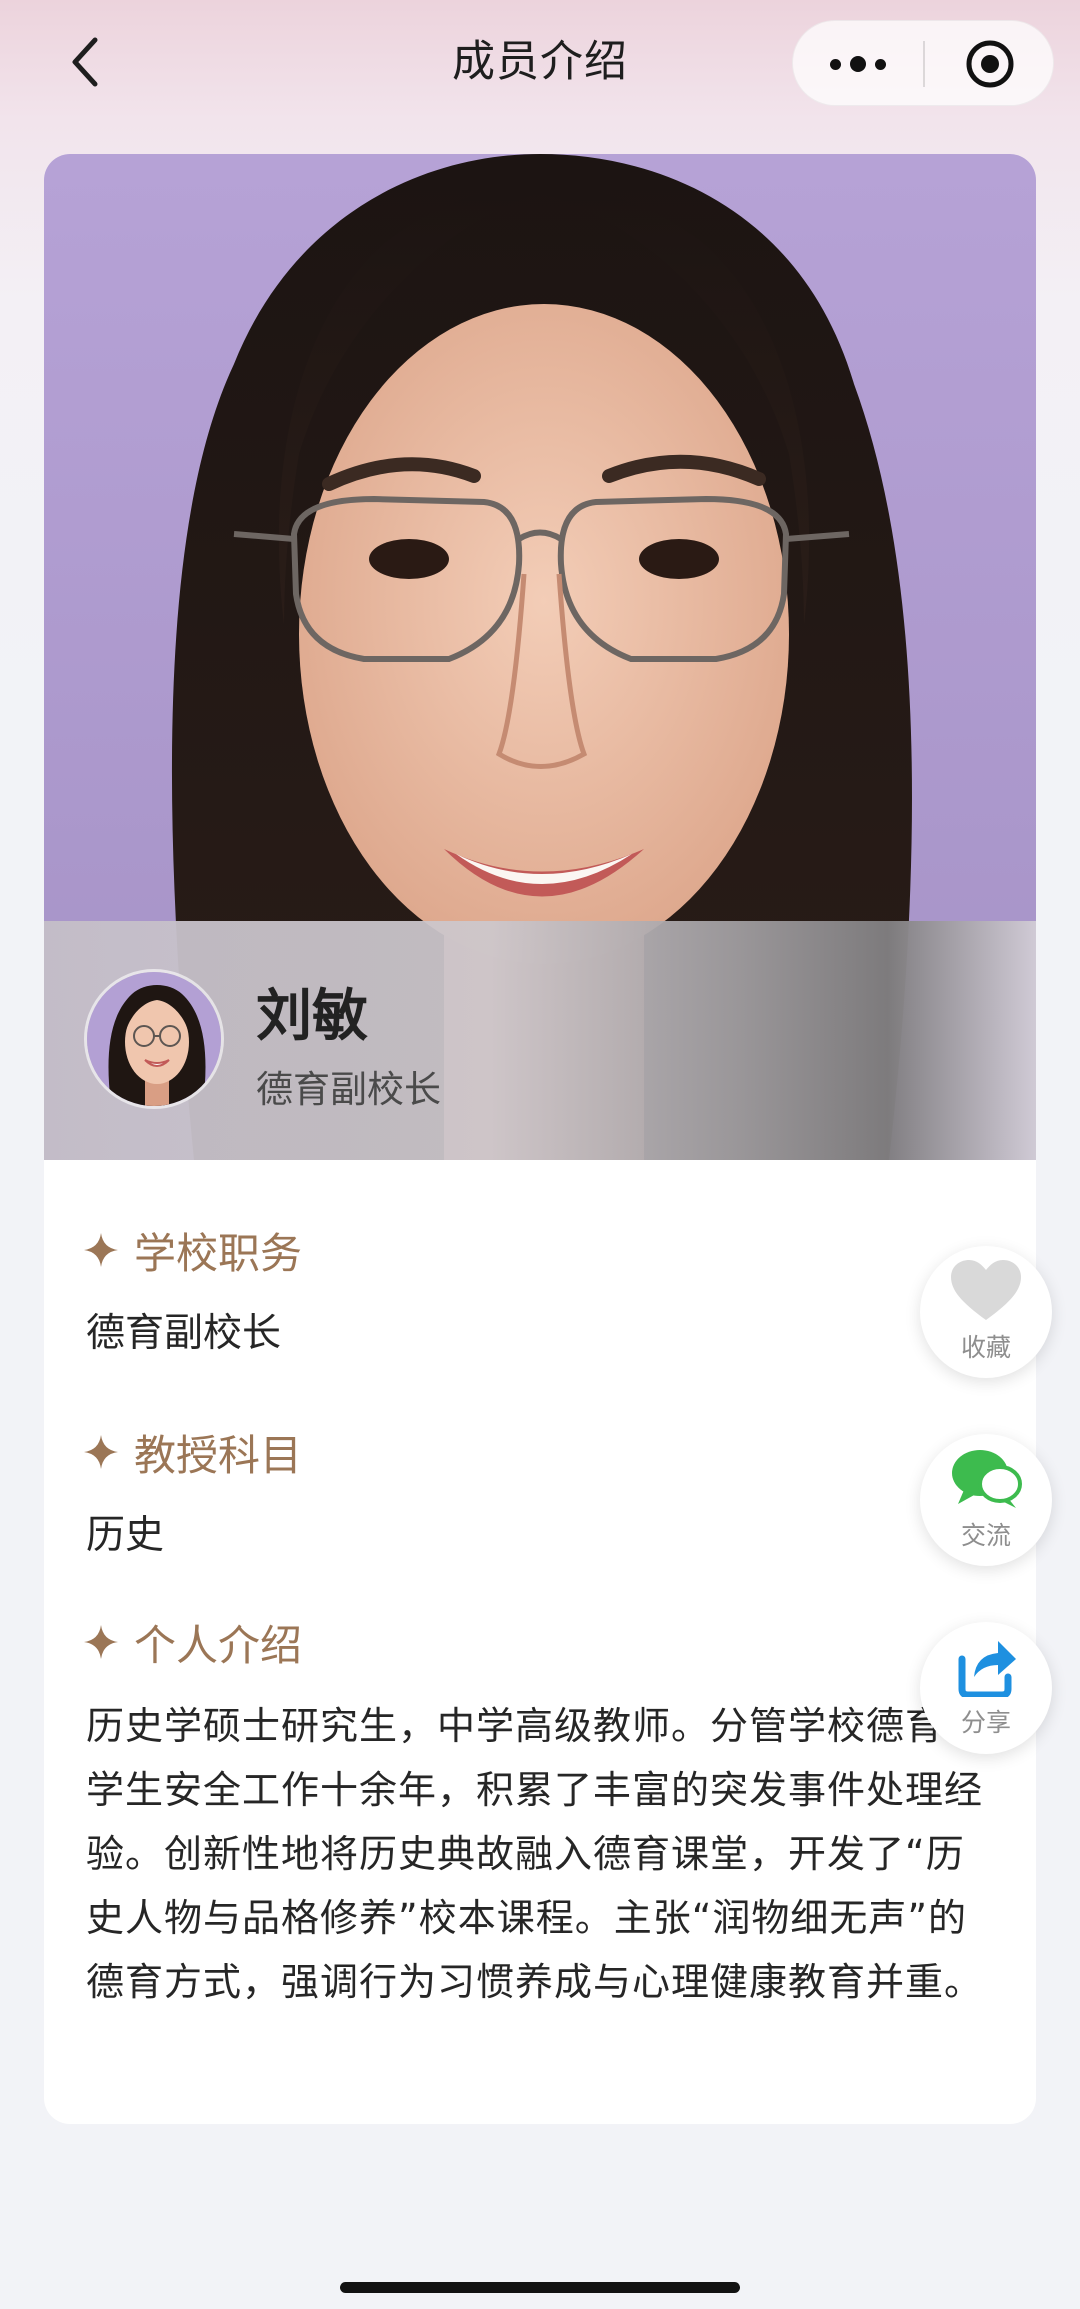  What do you see at coordinates (540, 2287) in the screenshot?
I see `home-indicator` at bounding box center [540, 2287].